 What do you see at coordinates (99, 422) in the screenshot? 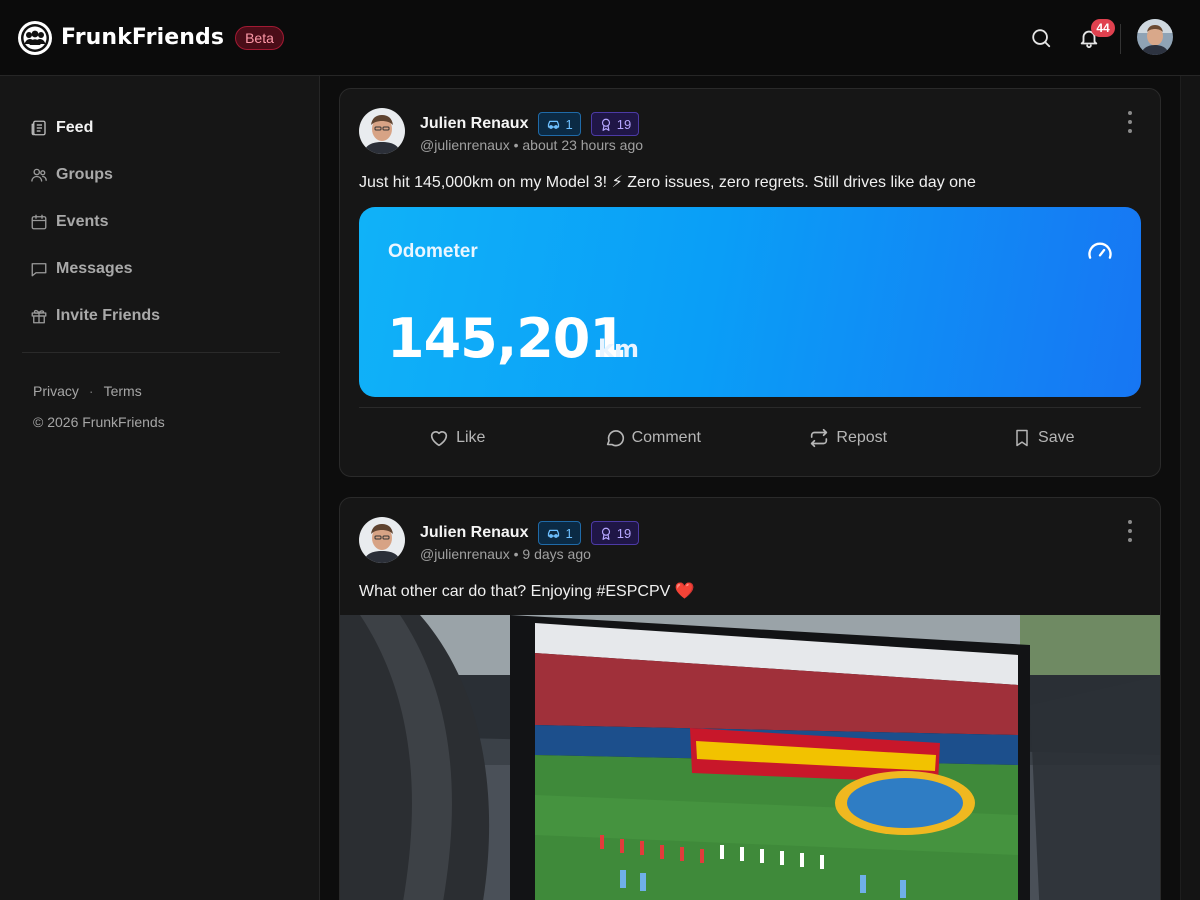
I see `copyright: © 2026 FrunkFriends` at bounding box center [99, 422].